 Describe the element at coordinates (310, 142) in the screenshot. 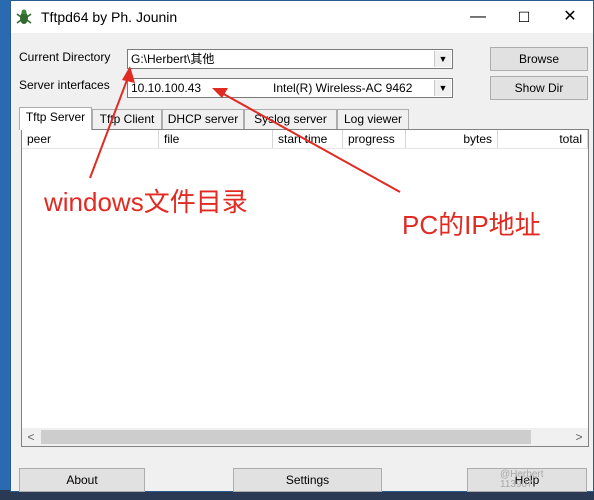

I see `arrow-to-ip` at that location.